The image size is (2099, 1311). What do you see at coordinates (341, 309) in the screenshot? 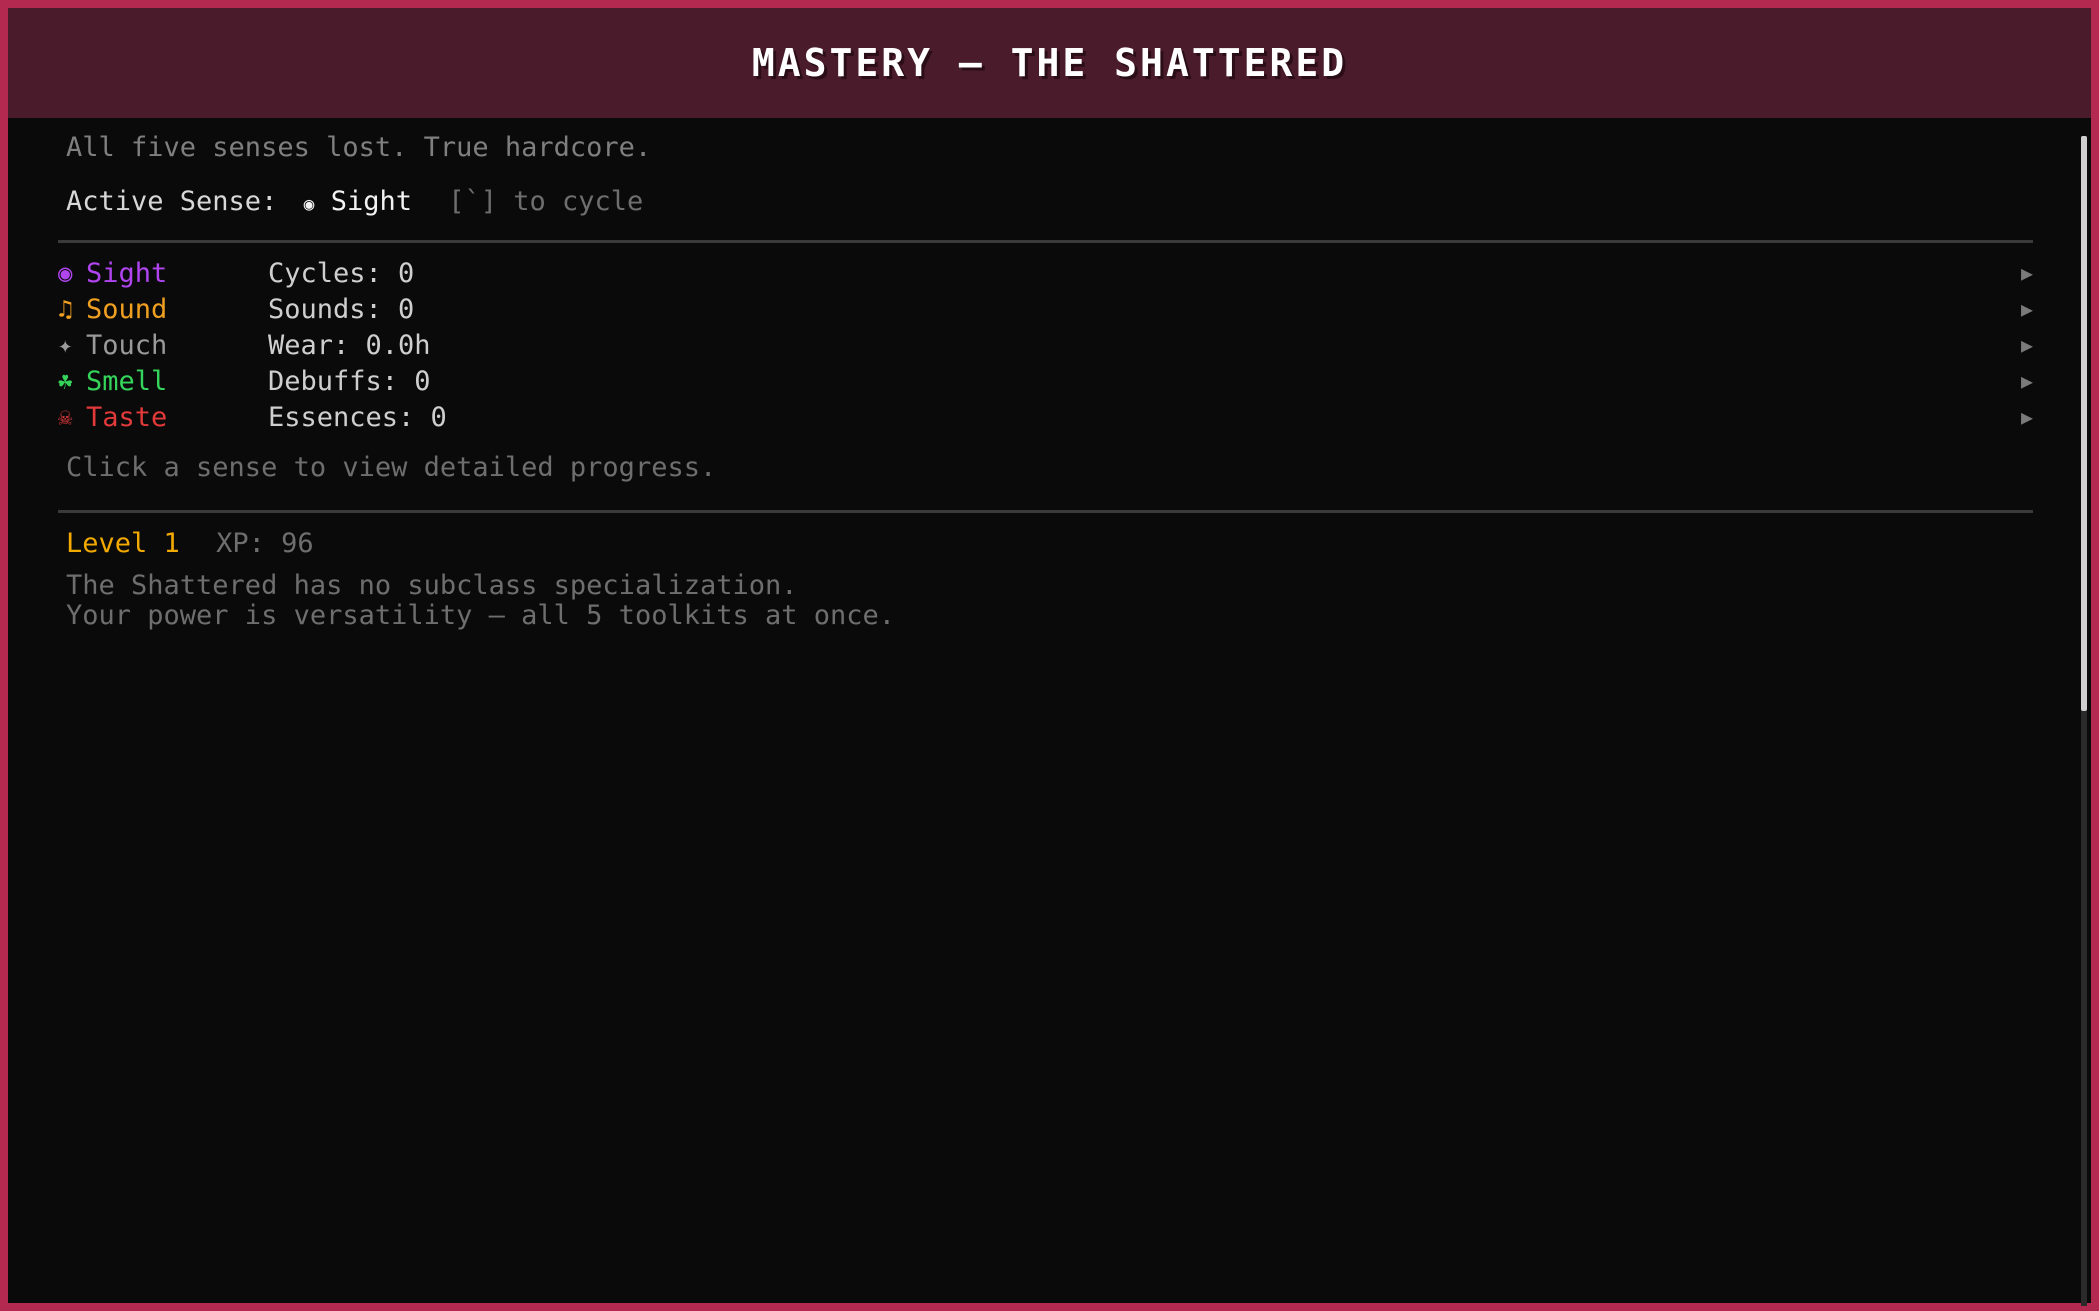
I see `sense-stat: Sounds: 0` at bounding box center [341, 309].